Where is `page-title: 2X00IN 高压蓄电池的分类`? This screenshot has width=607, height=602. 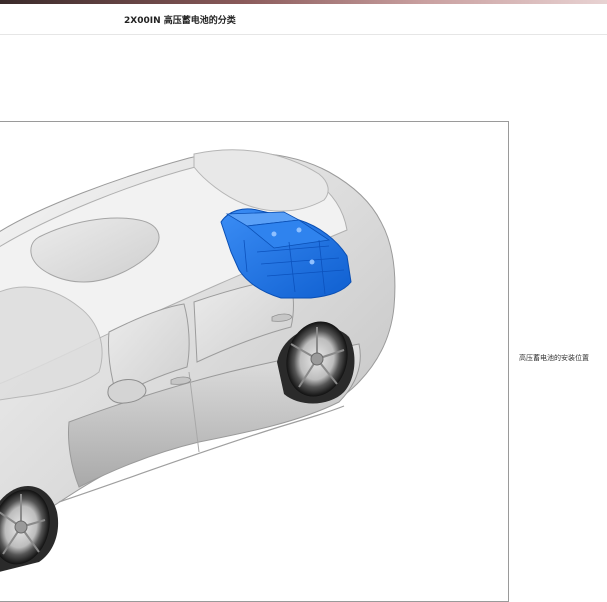
page-title: 2X00IN 高压蓄电池的分类 is located at coordinates (180, 21).